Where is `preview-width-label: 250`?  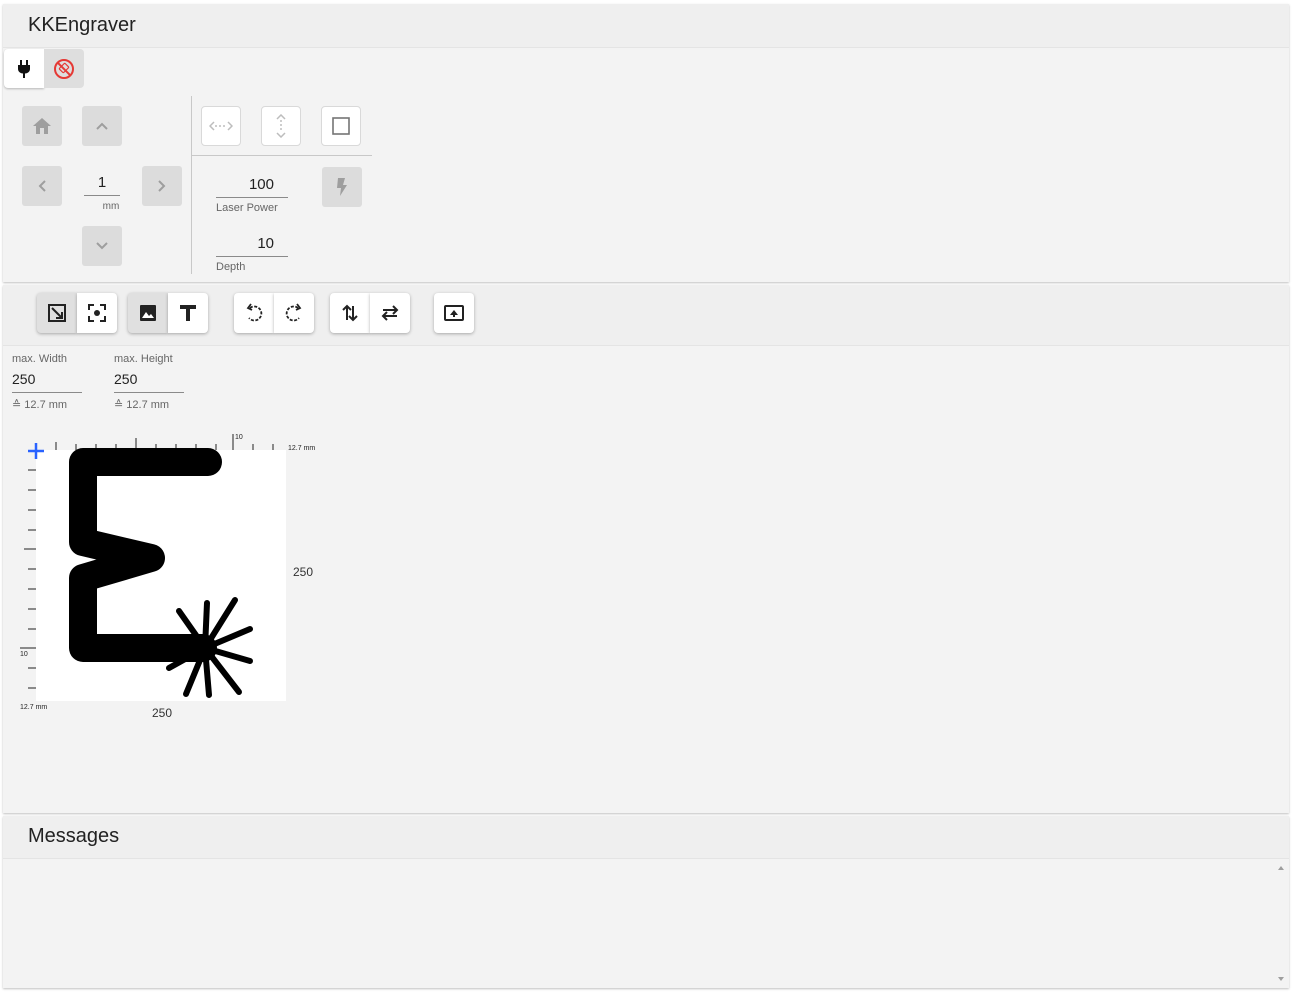
preview-width-label: 250 is located at coordinates (162, 713).